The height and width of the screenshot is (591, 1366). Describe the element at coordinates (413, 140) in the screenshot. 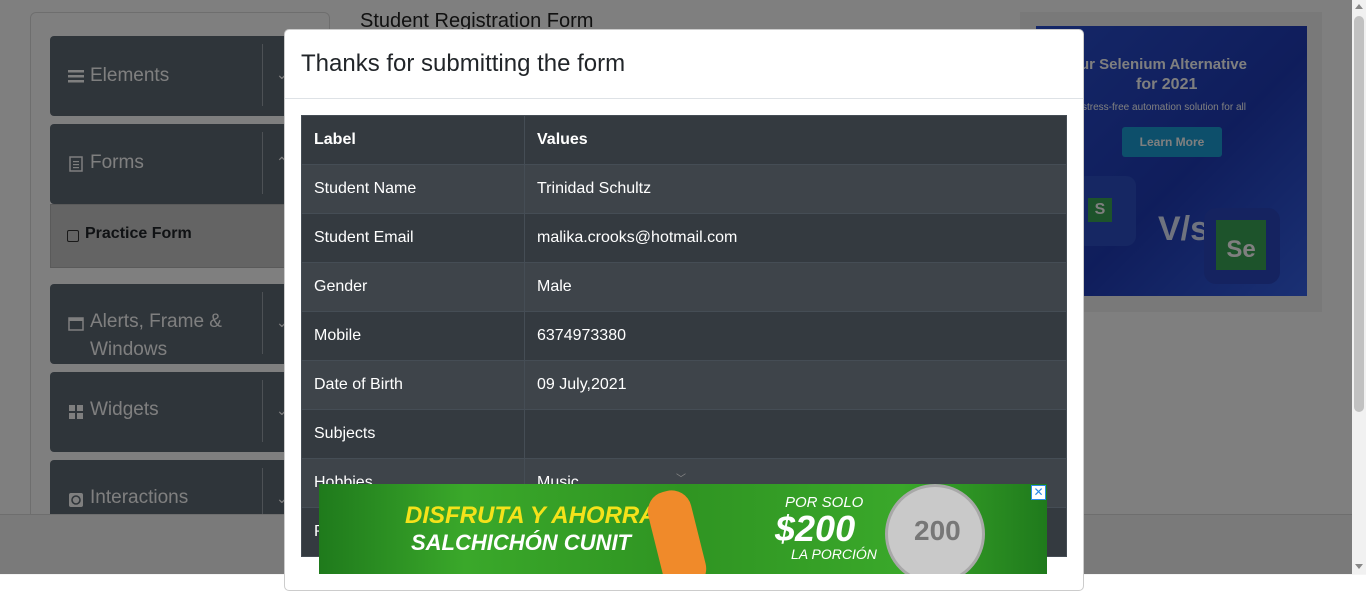

I see `column-header-label: Label` at that location.